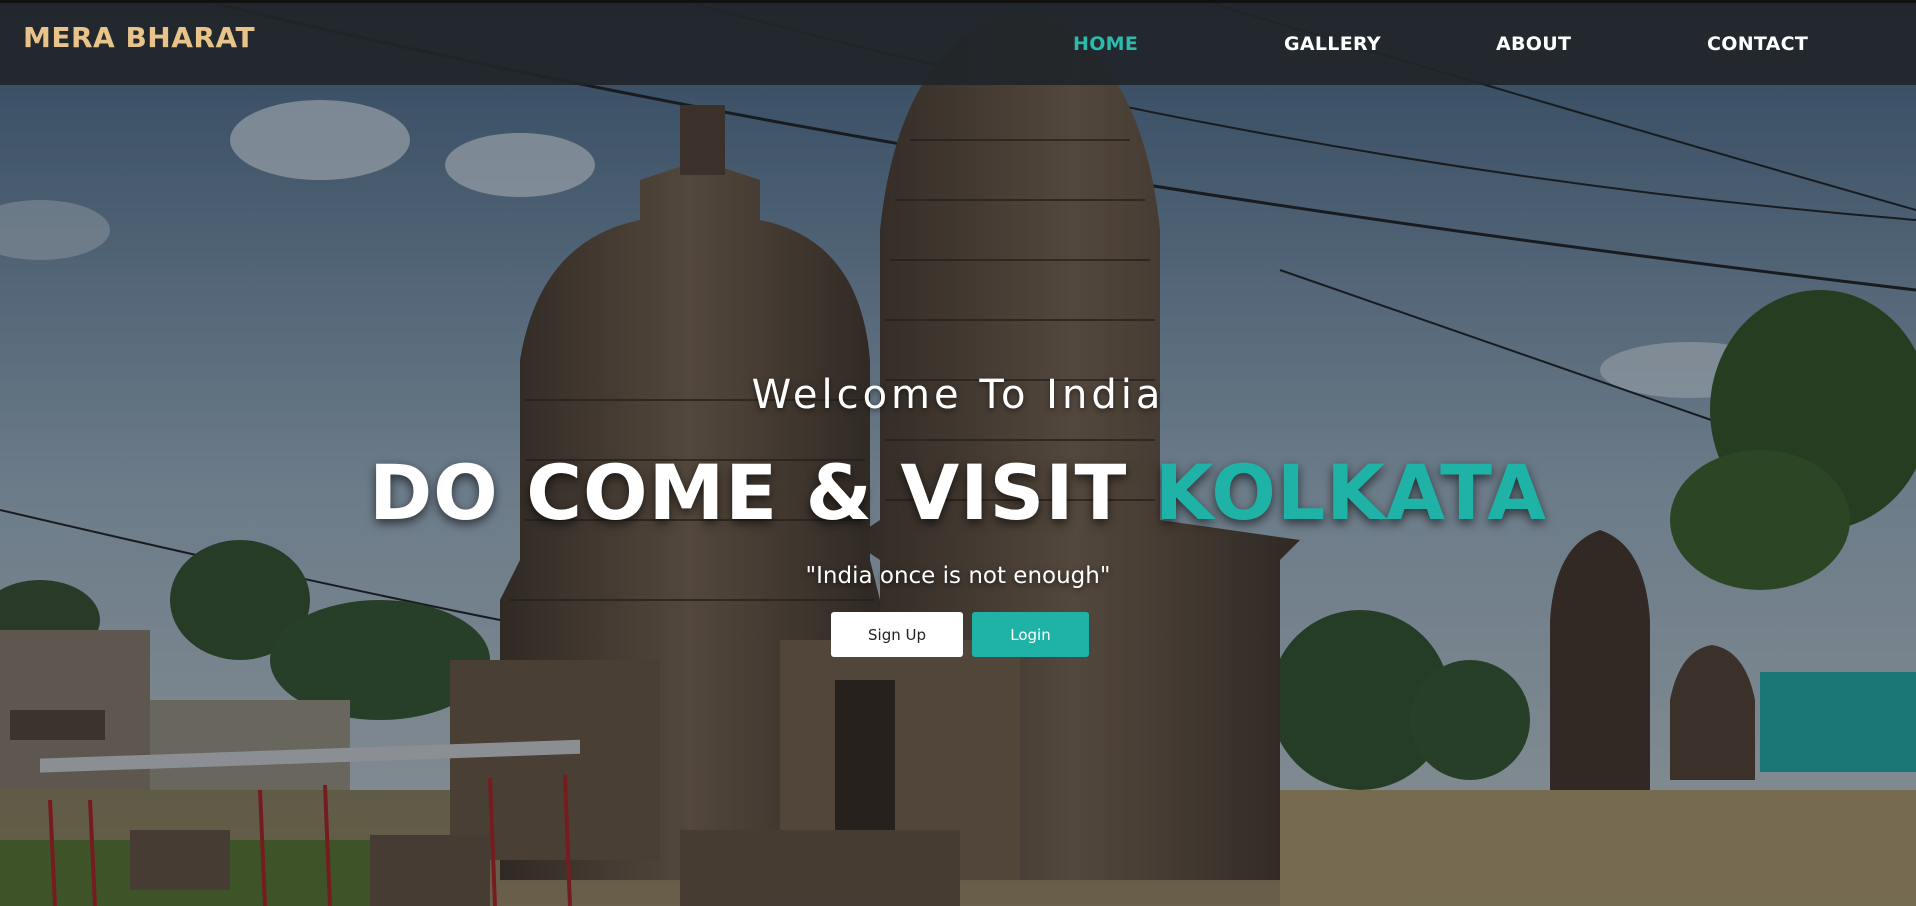  What do you see at coordinates (958, 395) in the screenshot?
I see `welcome-heading: Welcome To India` at bounding box center [958, 395].